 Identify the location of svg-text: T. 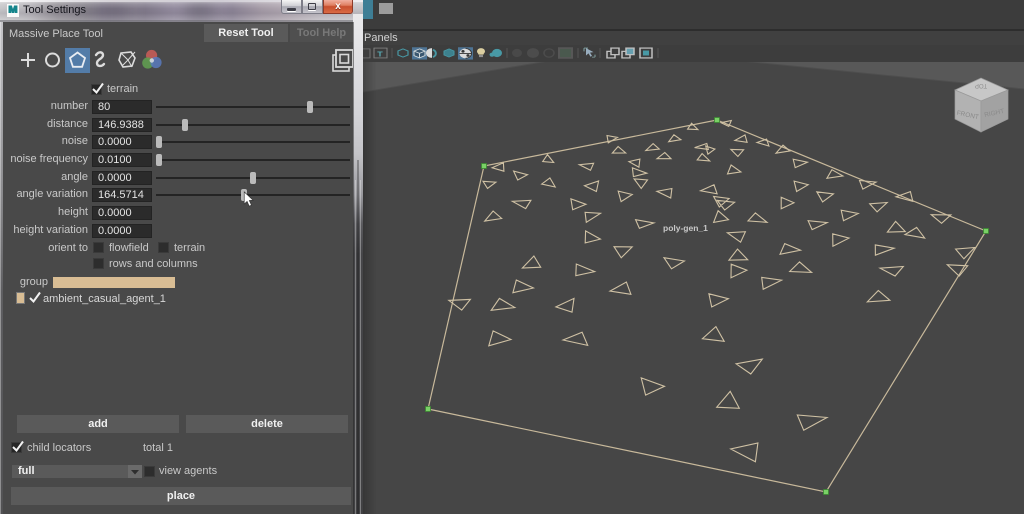
(380, 54).